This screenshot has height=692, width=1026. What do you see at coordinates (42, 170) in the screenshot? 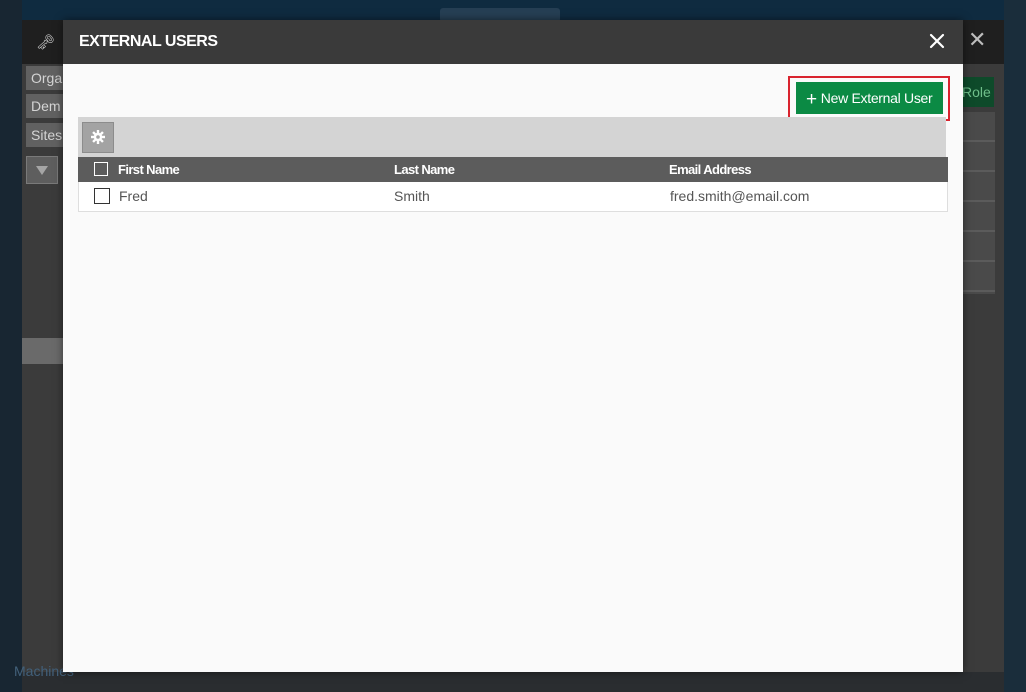
I see `filter-icon` at bounding box center [42, 170].